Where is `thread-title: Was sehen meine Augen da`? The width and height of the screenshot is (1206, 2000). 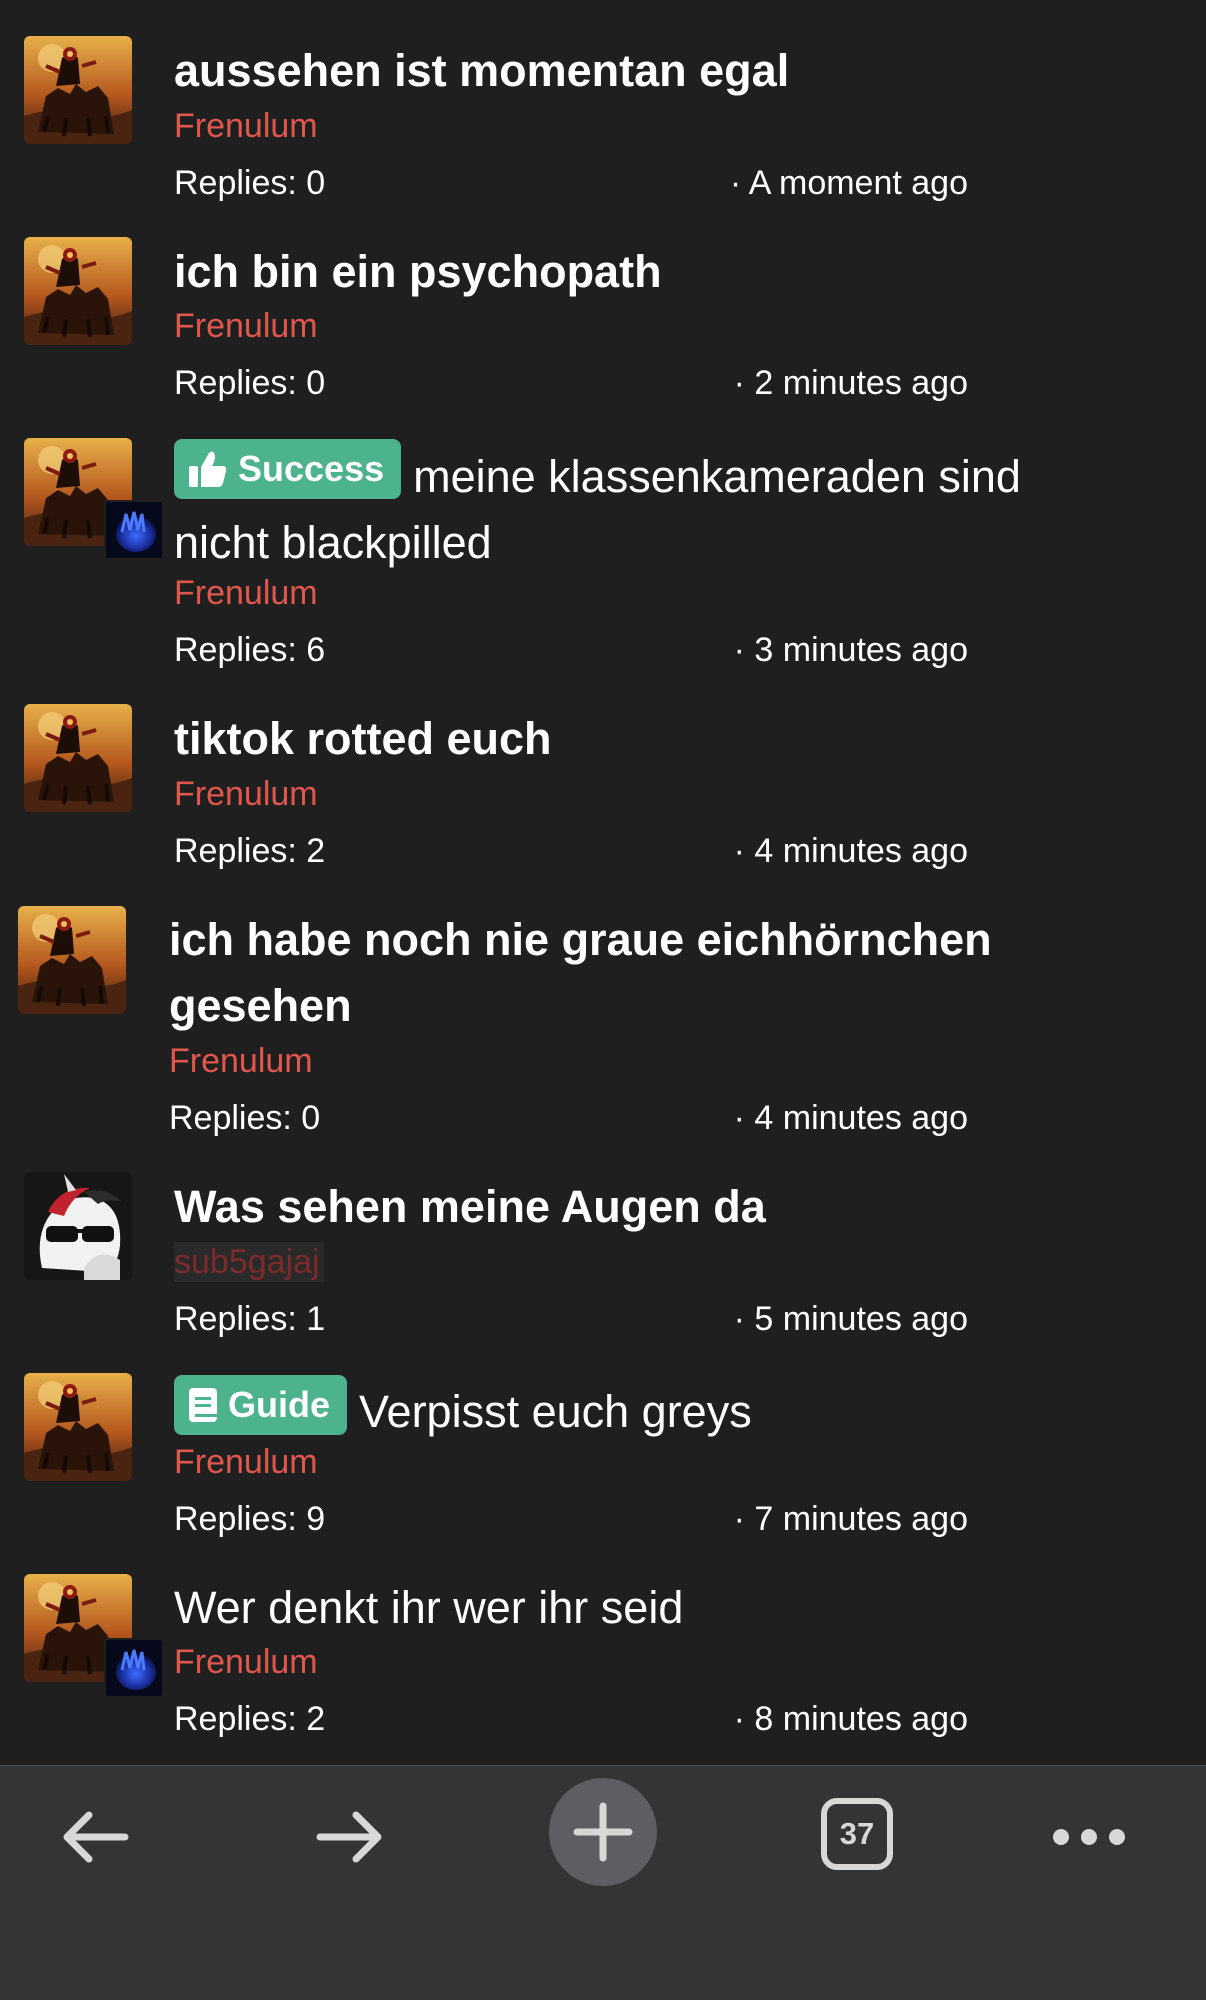
thread-title: Was sehen meine Augen da is located at coordinates (644, 1207).